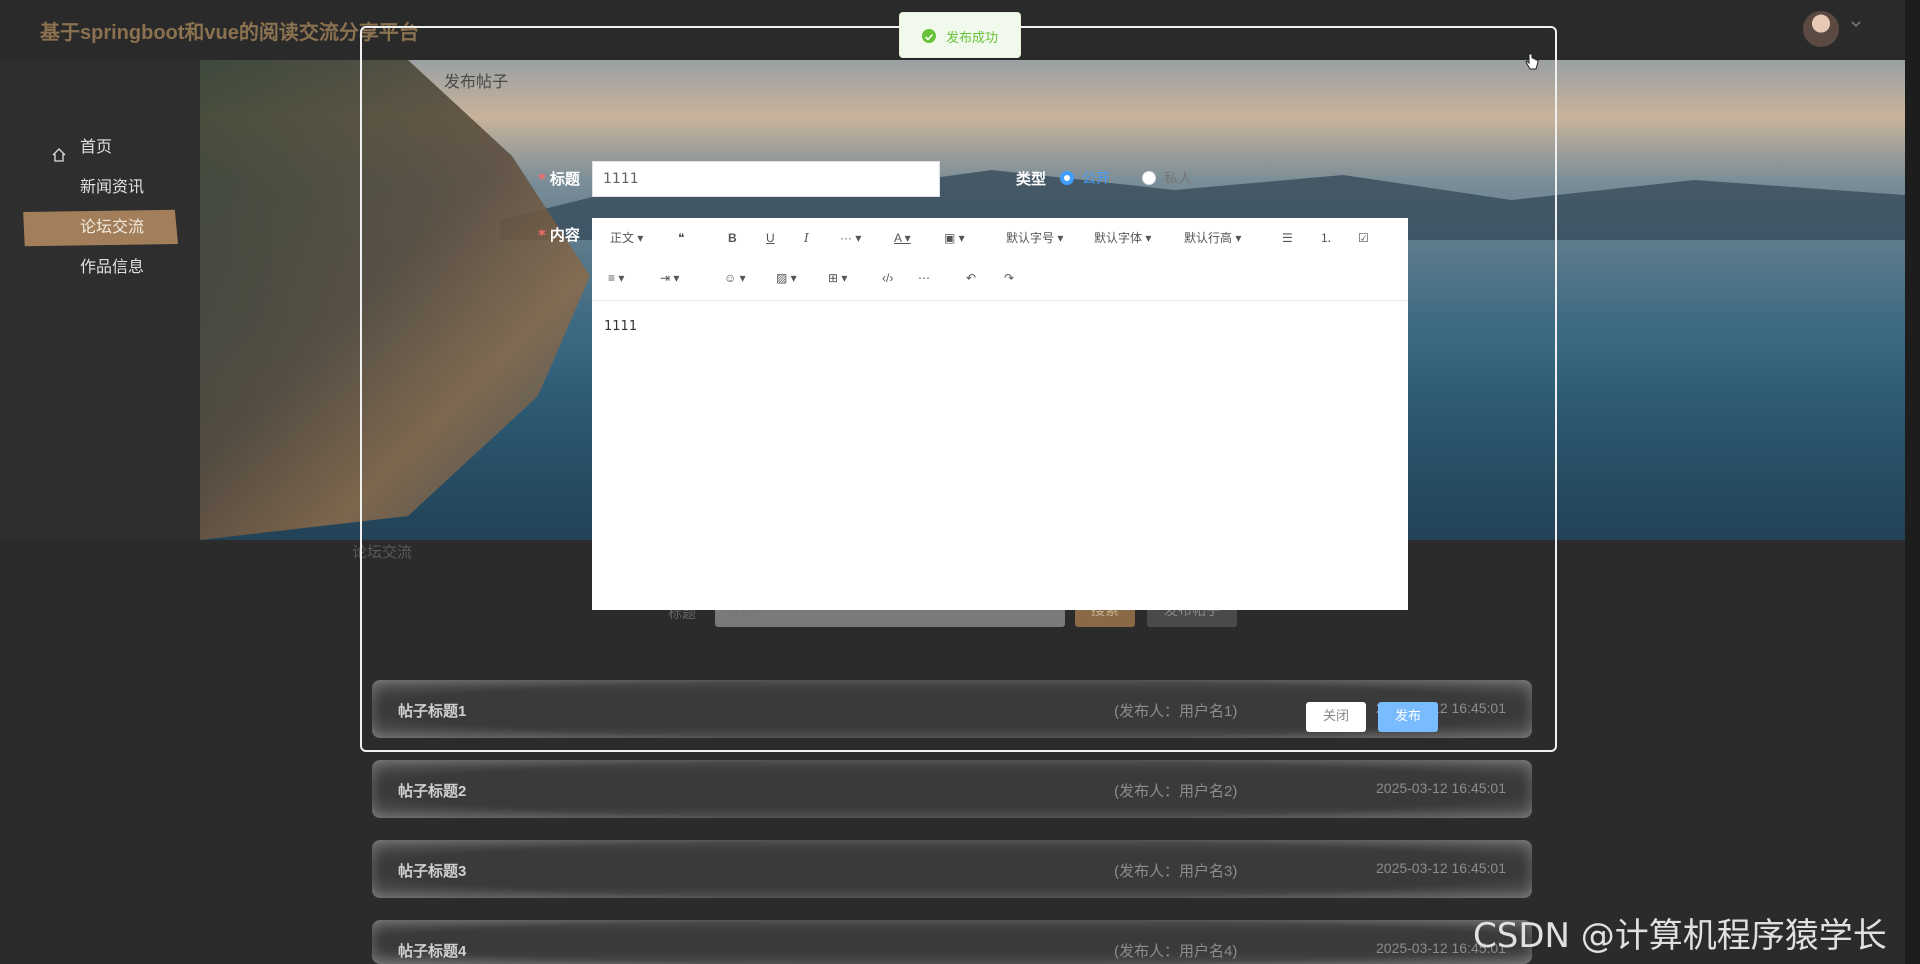 The image size is (1920, 964). I want to click on justify-icon: ≡ ▾, so click(616, 278).